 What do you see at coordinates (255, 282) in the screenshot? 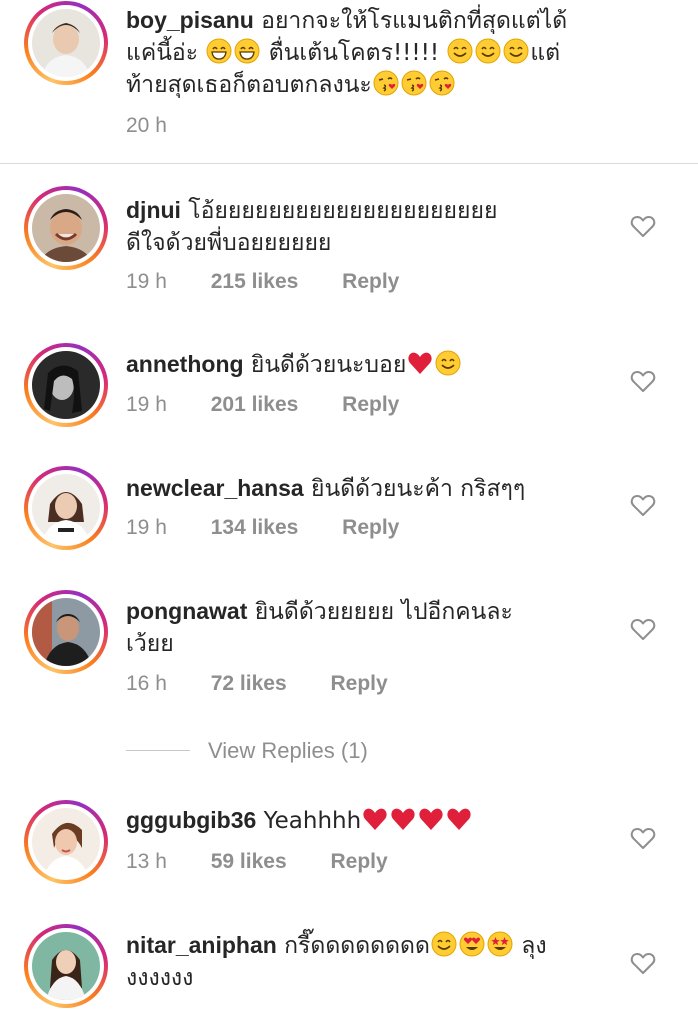
I see `likes-count: 215 likes` at bounding box center [255, 282].